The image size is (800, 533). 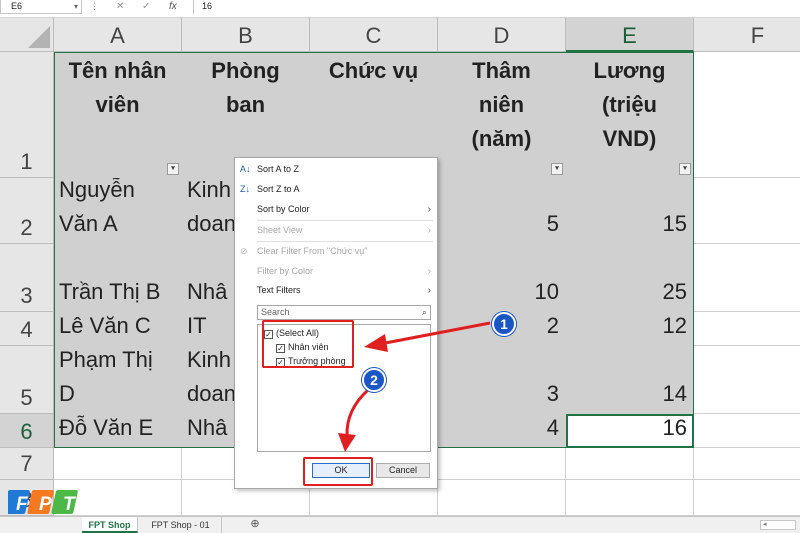 I want to click on header-line: Tên nhân, so click(x=117, y=70).